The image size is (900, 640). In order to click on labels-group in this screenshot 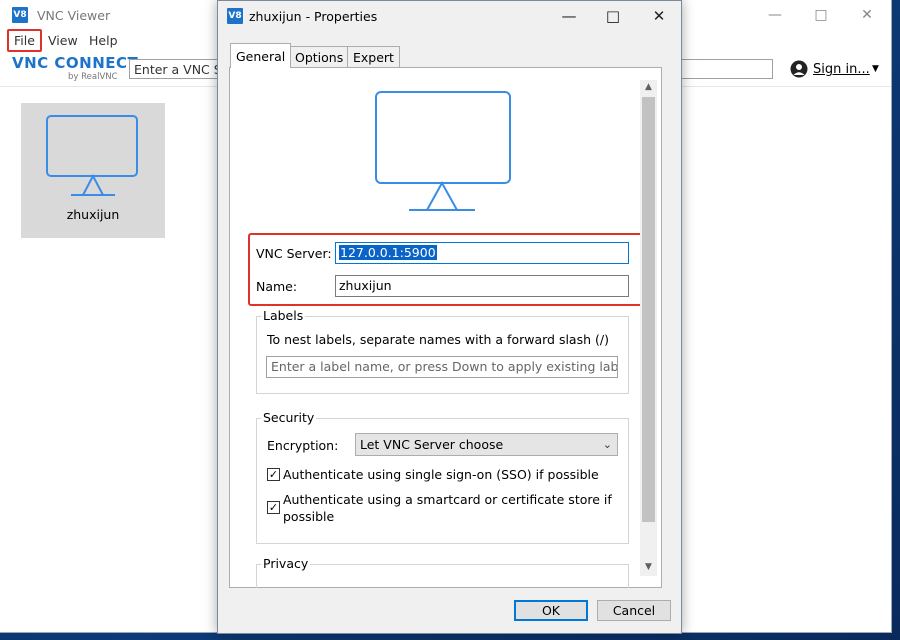, I will do `click(442, 355)`.